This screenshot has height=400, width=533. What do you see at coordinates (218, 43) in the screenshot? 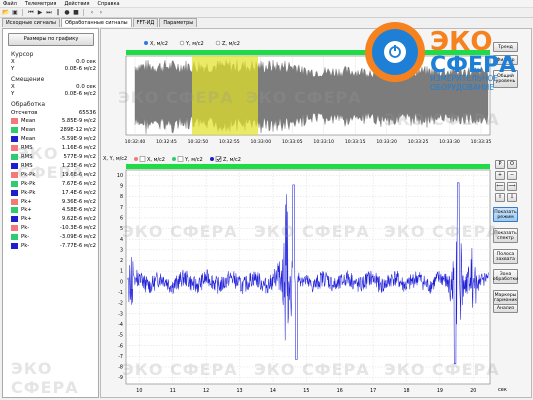
I see `legend-z-dot` at bounding box center [218, 43].